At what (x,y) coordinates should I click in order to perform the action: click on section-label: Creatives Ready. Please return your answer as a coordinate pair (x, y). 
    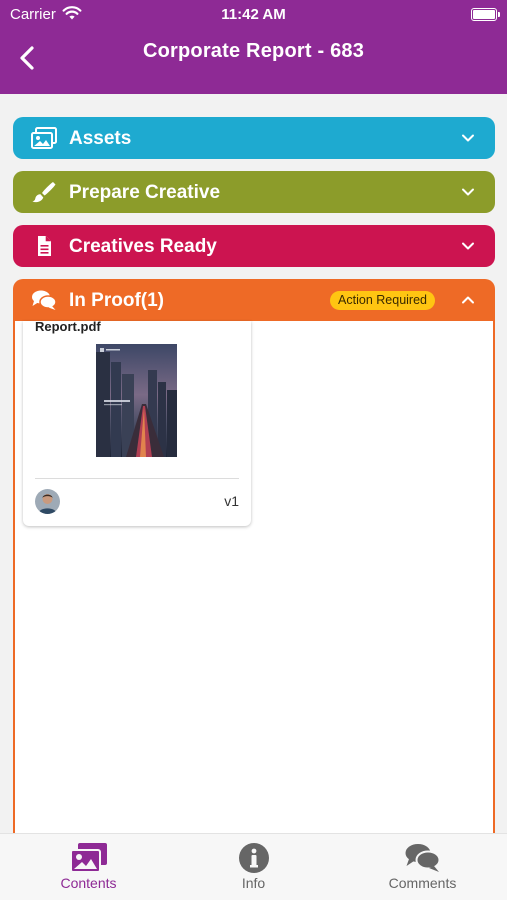
    Looking at the image, I should click on (143, 246).